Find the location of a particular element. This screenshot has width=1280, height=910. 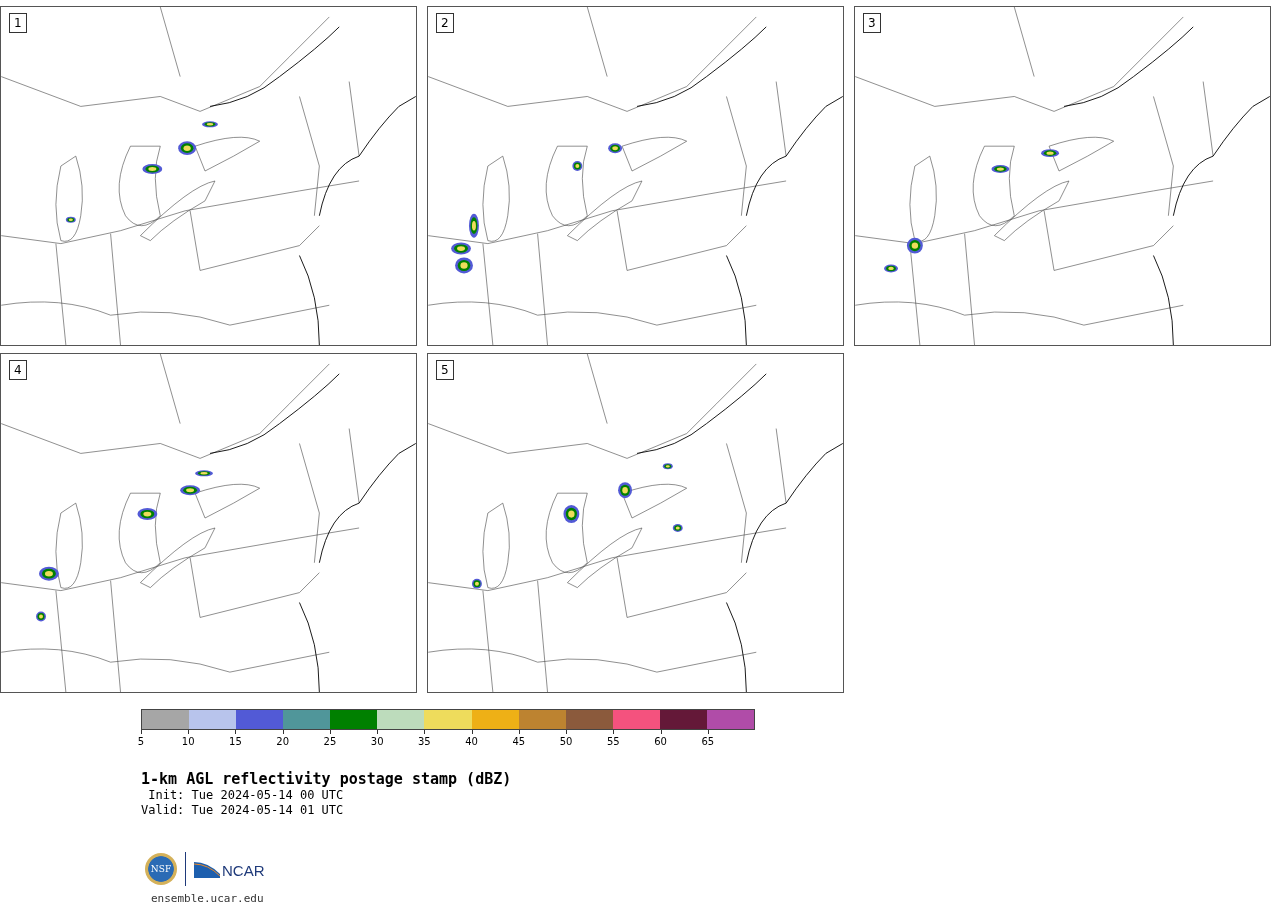

tick-label: 10 is located at coordinates (188, 741).